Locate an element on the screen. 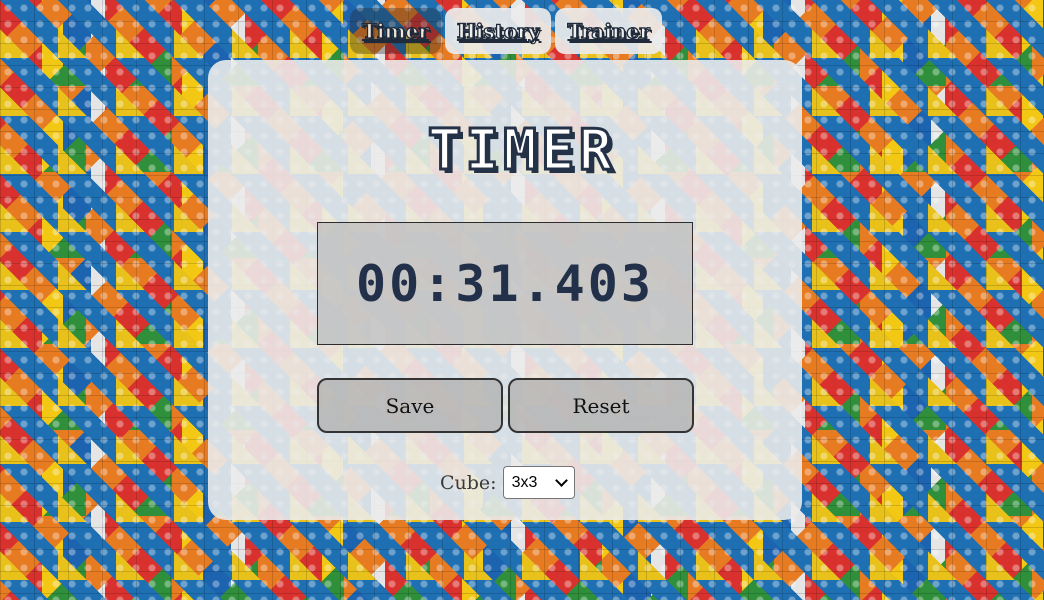  cube-select: 3x3 is located at coordinates (538, 482).